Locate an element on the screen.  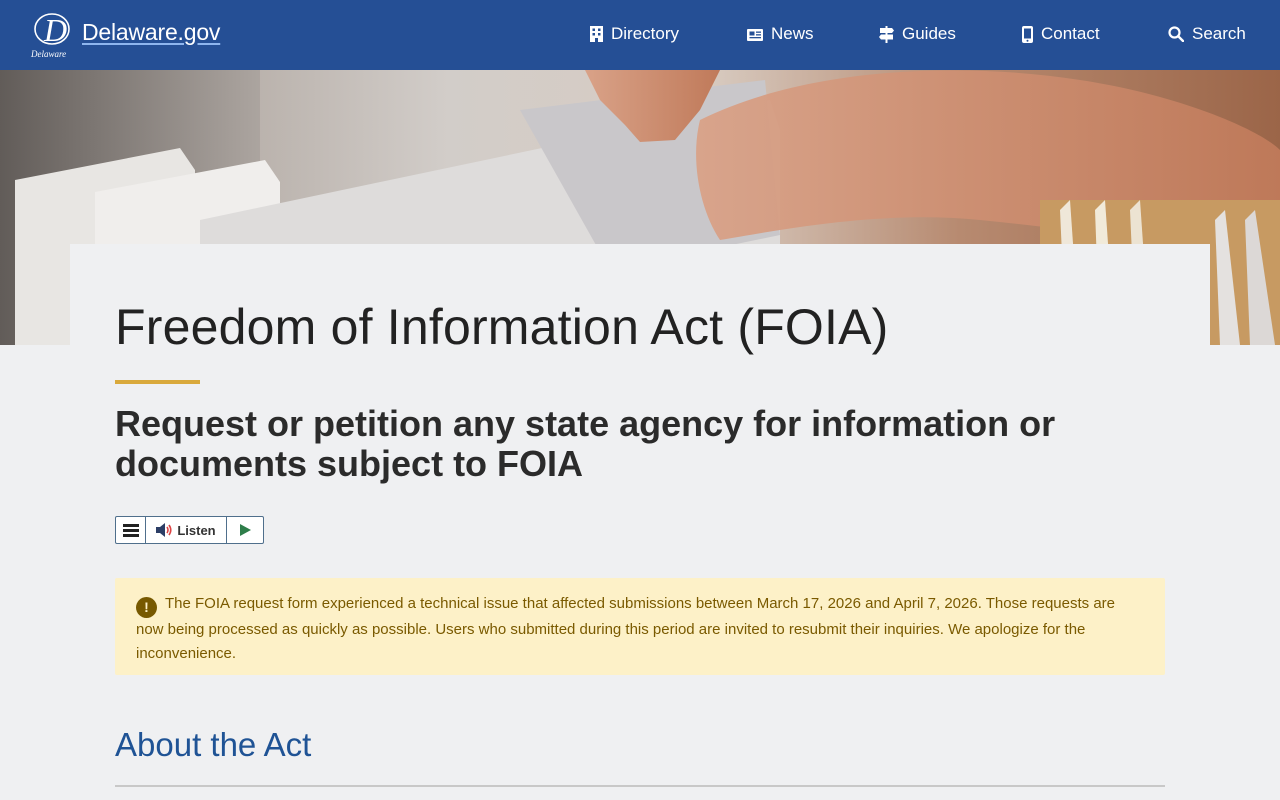
building-icon is located at coordinates (596, 34).